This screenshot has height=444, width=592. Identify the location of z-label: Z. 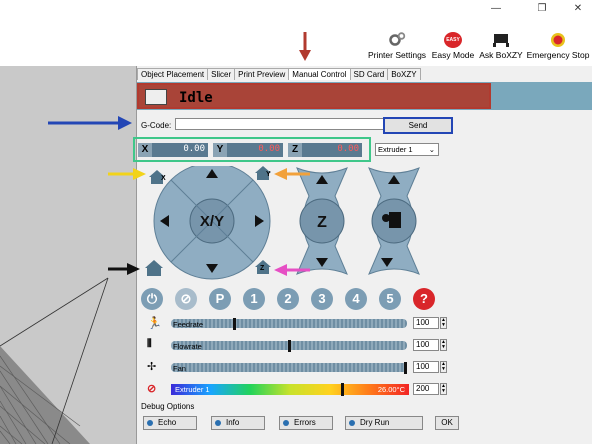
(322, 222).